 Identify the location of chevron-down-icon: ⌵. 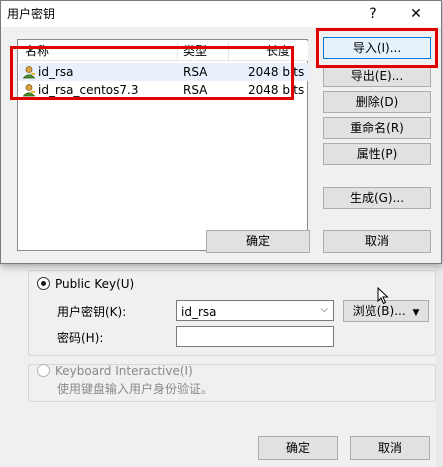
(324, 309).